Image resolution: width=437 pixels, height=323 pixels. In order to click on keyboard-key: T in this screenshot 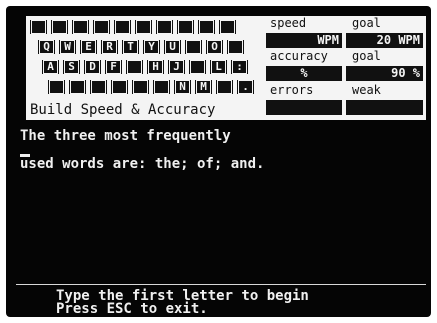, I will do `click(130, 47)`.